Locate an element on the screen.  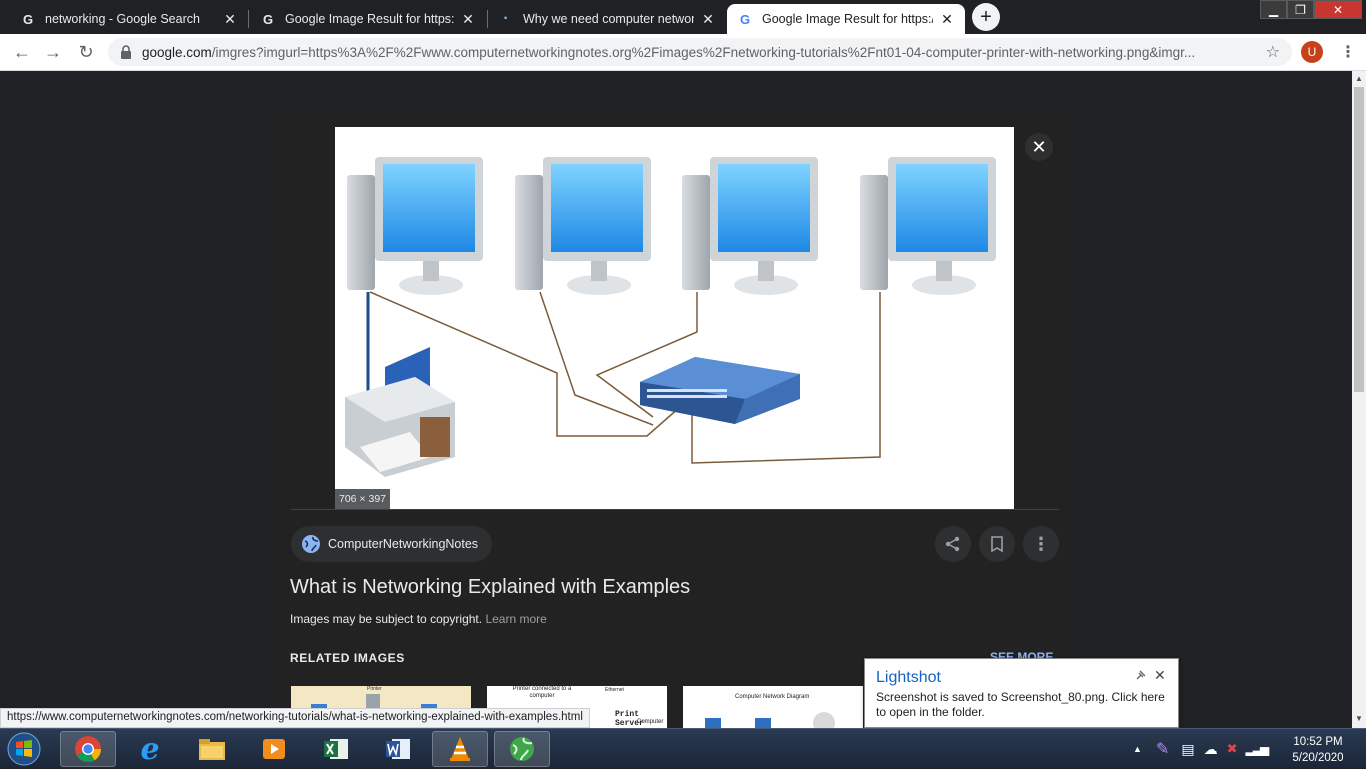
bookmark-icon is located at coordinates (997, 544).